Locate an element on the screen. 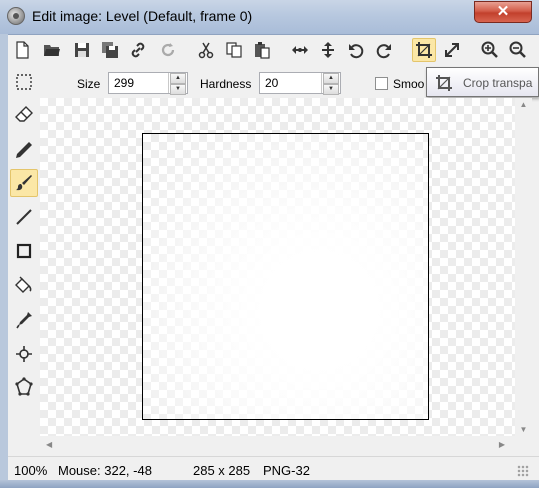  copy-button is located at coordinates (234, 50).